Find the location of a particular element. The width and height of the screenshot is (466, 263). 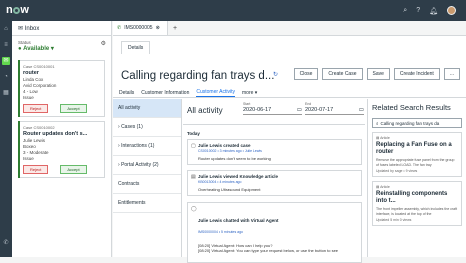

refresh-icon: ↻ is located at coordinates (275, 74).